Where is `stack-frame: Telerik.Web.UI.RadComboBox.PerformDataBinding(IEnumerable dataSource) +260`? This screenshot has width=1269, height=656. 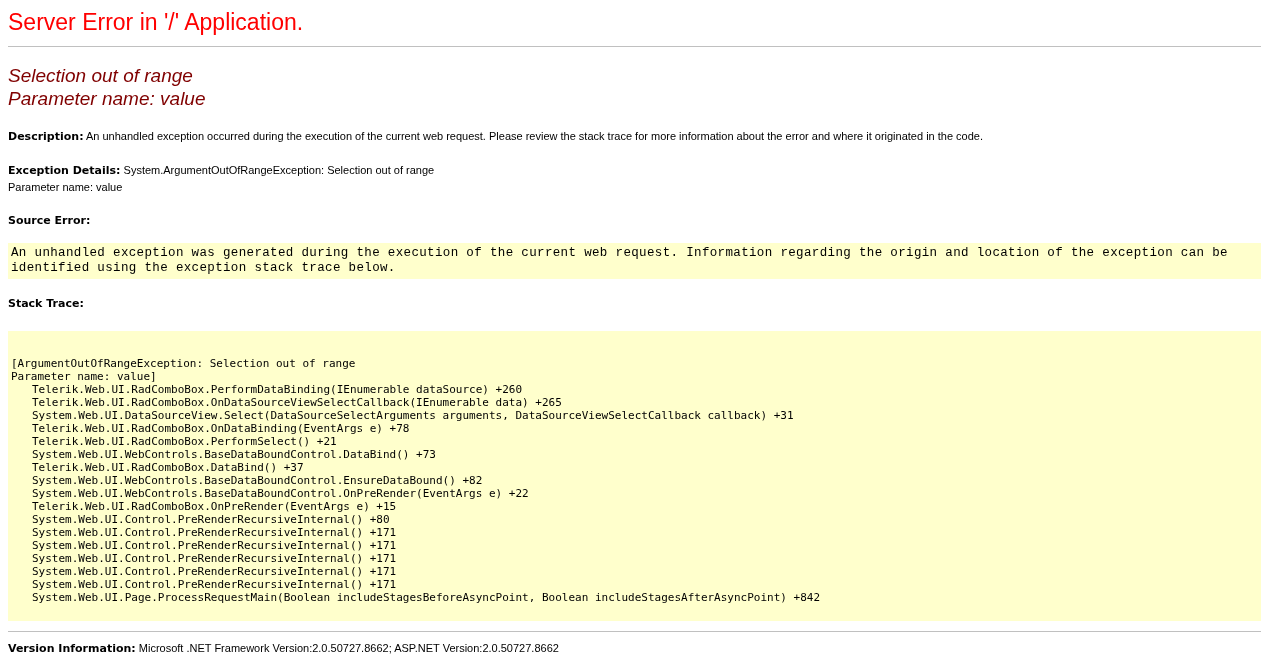 stack-frame: Telerik.Web.UI.RadComboBox.PerformDataBinding(IEnumerable dataSource) +260 is located at coordinates (277, 389).